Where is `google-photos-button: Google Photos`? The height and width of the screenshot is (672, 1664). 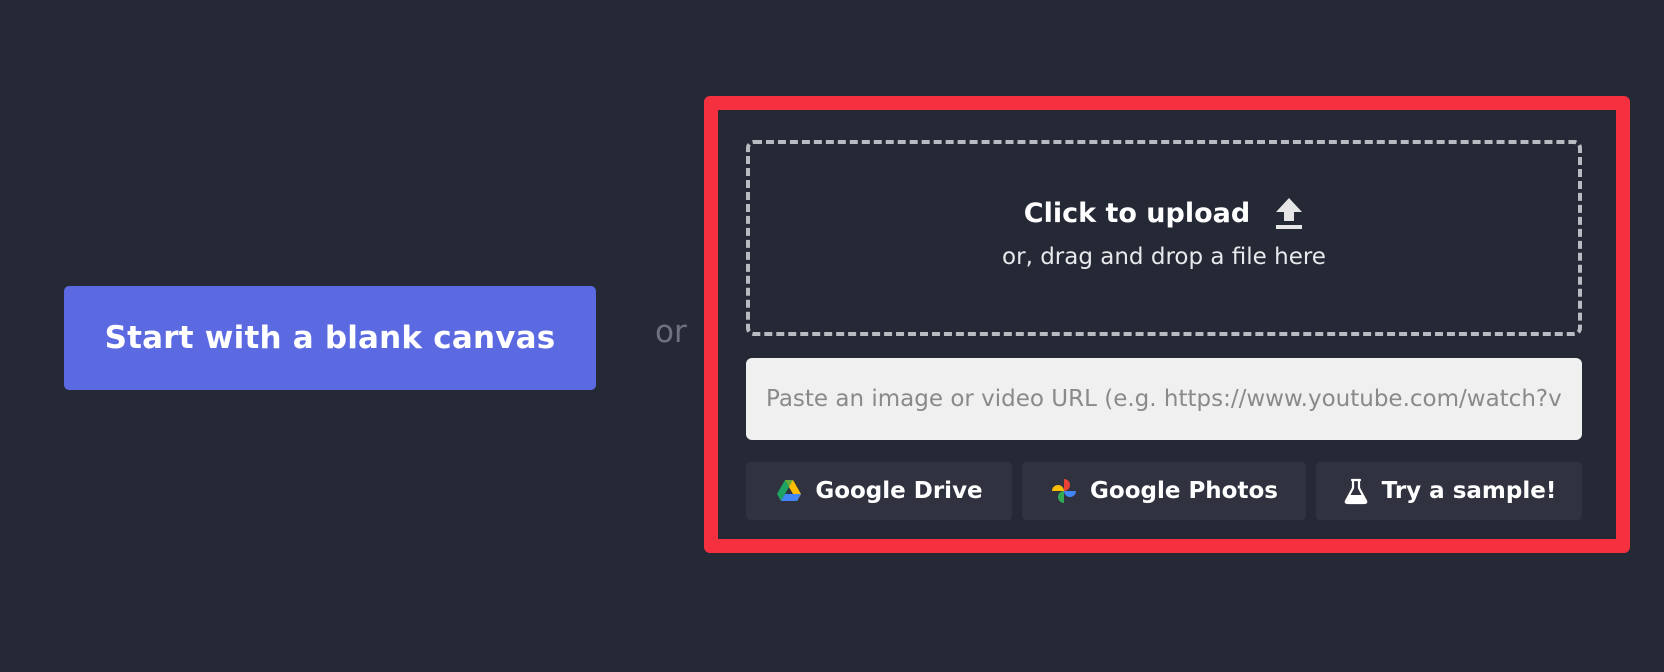
google-photos-button: Google Photos is located at coordinates (1164, 491).